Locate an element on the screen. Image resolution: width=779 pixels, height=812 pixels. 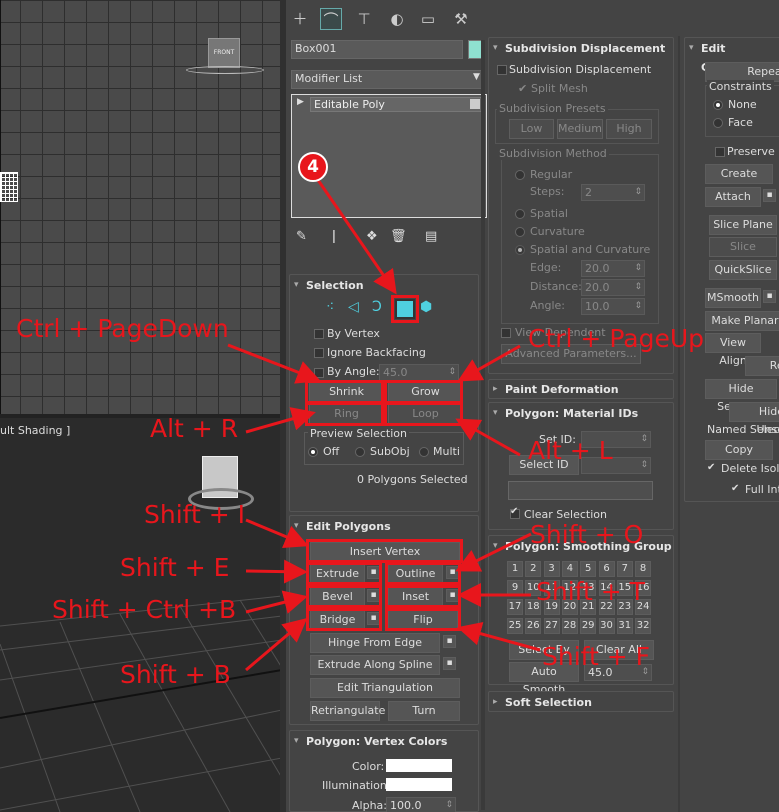
make-planar-button: Make Planar is located at coordinates (742, 321).